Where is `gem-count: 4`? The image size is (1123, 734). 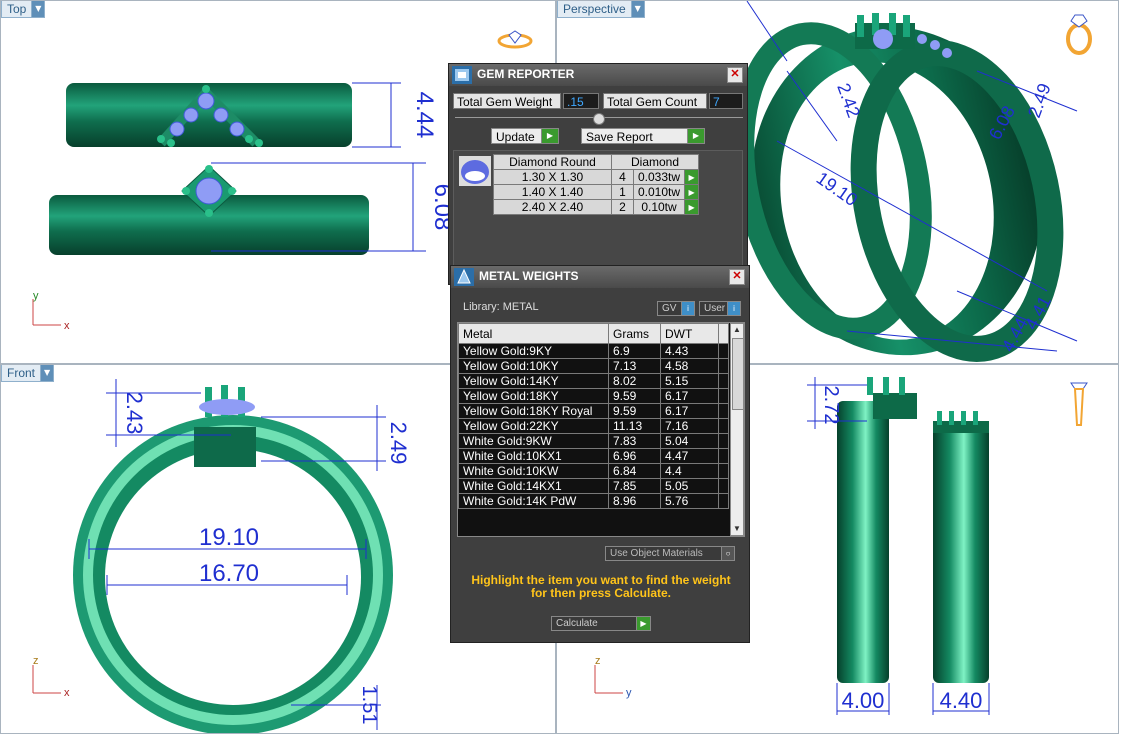 gem-count: 4 is located at coordinates (622, 177).